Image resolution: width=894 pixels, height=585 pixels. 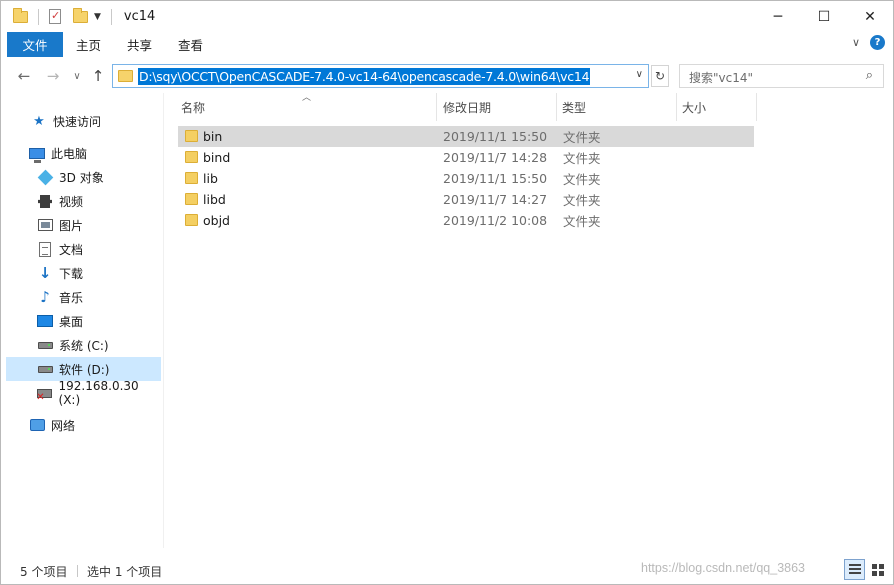 I want to click on window-title: vc14, so click(x=139, y=16).